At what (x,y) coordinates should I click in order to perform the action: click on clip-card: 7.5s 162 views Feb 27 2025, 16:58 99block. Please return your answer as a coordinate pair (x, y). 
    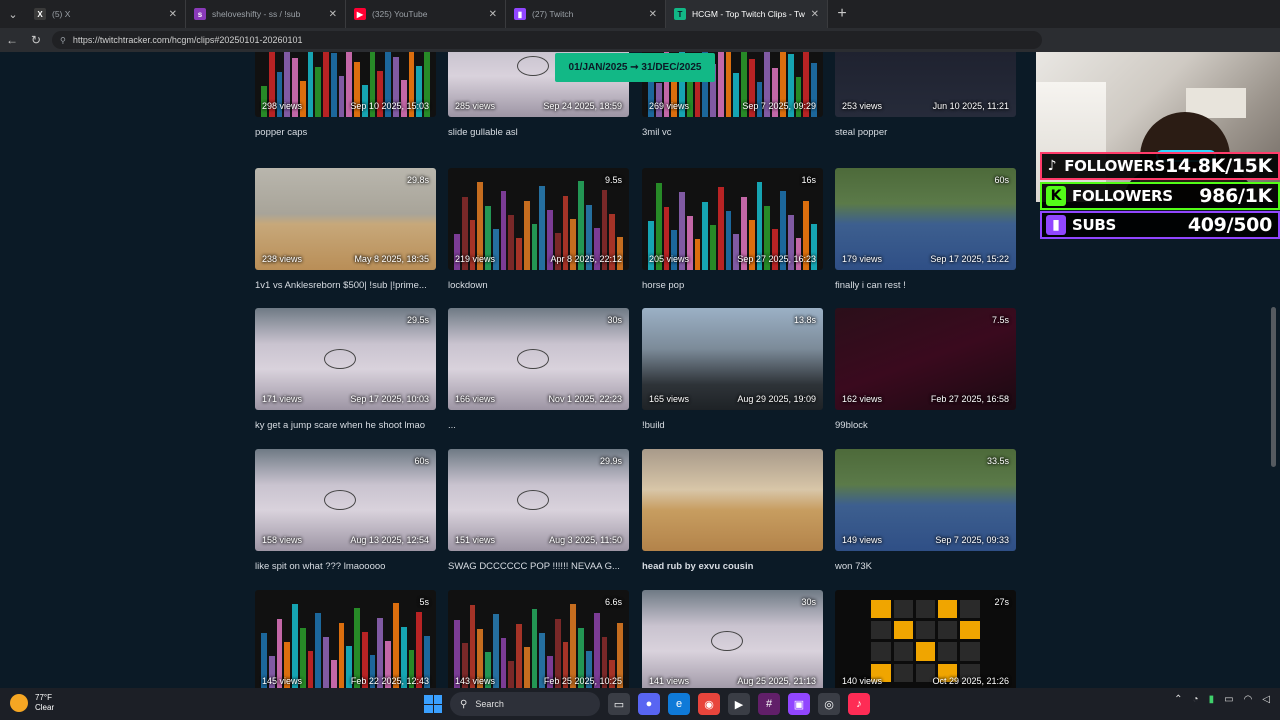
    Looking at the image, I should click on (925, 369).